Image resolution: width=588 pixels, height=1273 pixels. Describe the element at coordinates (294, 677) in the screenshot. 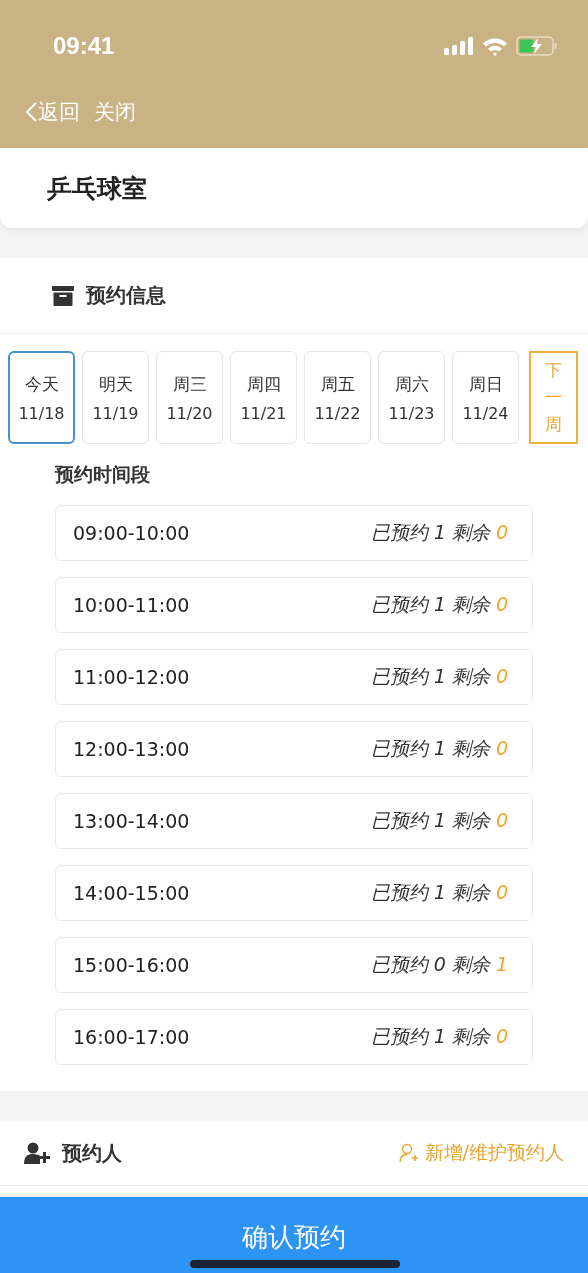

I see `time-slot: 11:00-12:00 已预约 1 剩余 0` at that location.